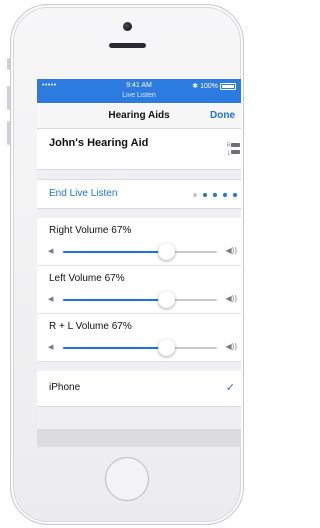 Image resolution: width=320 pixels, height=528 pixels. I want to click on end-live-listen-button: End Live Listen, so click(83, 193).